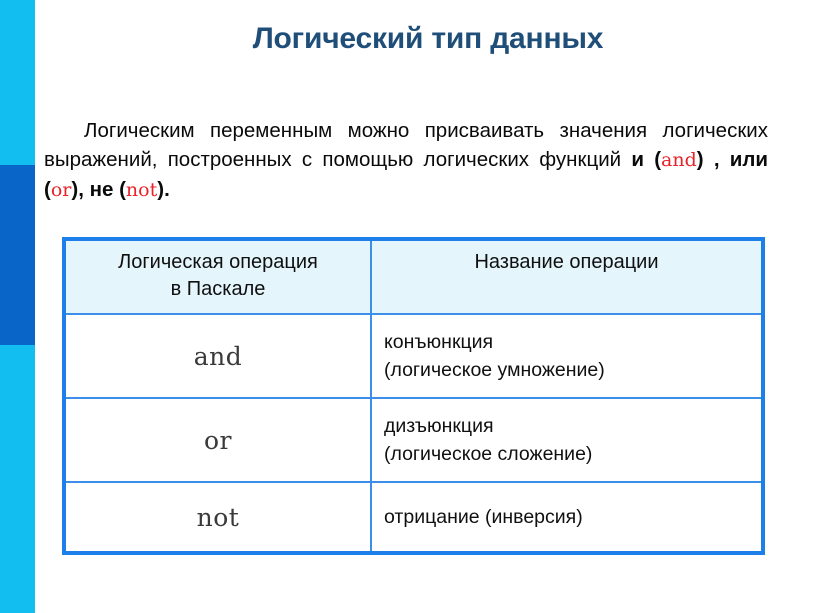 The image size is (816, 613). I want to click on cell-name-and-line1: конъюнкция, so click(439, 342).